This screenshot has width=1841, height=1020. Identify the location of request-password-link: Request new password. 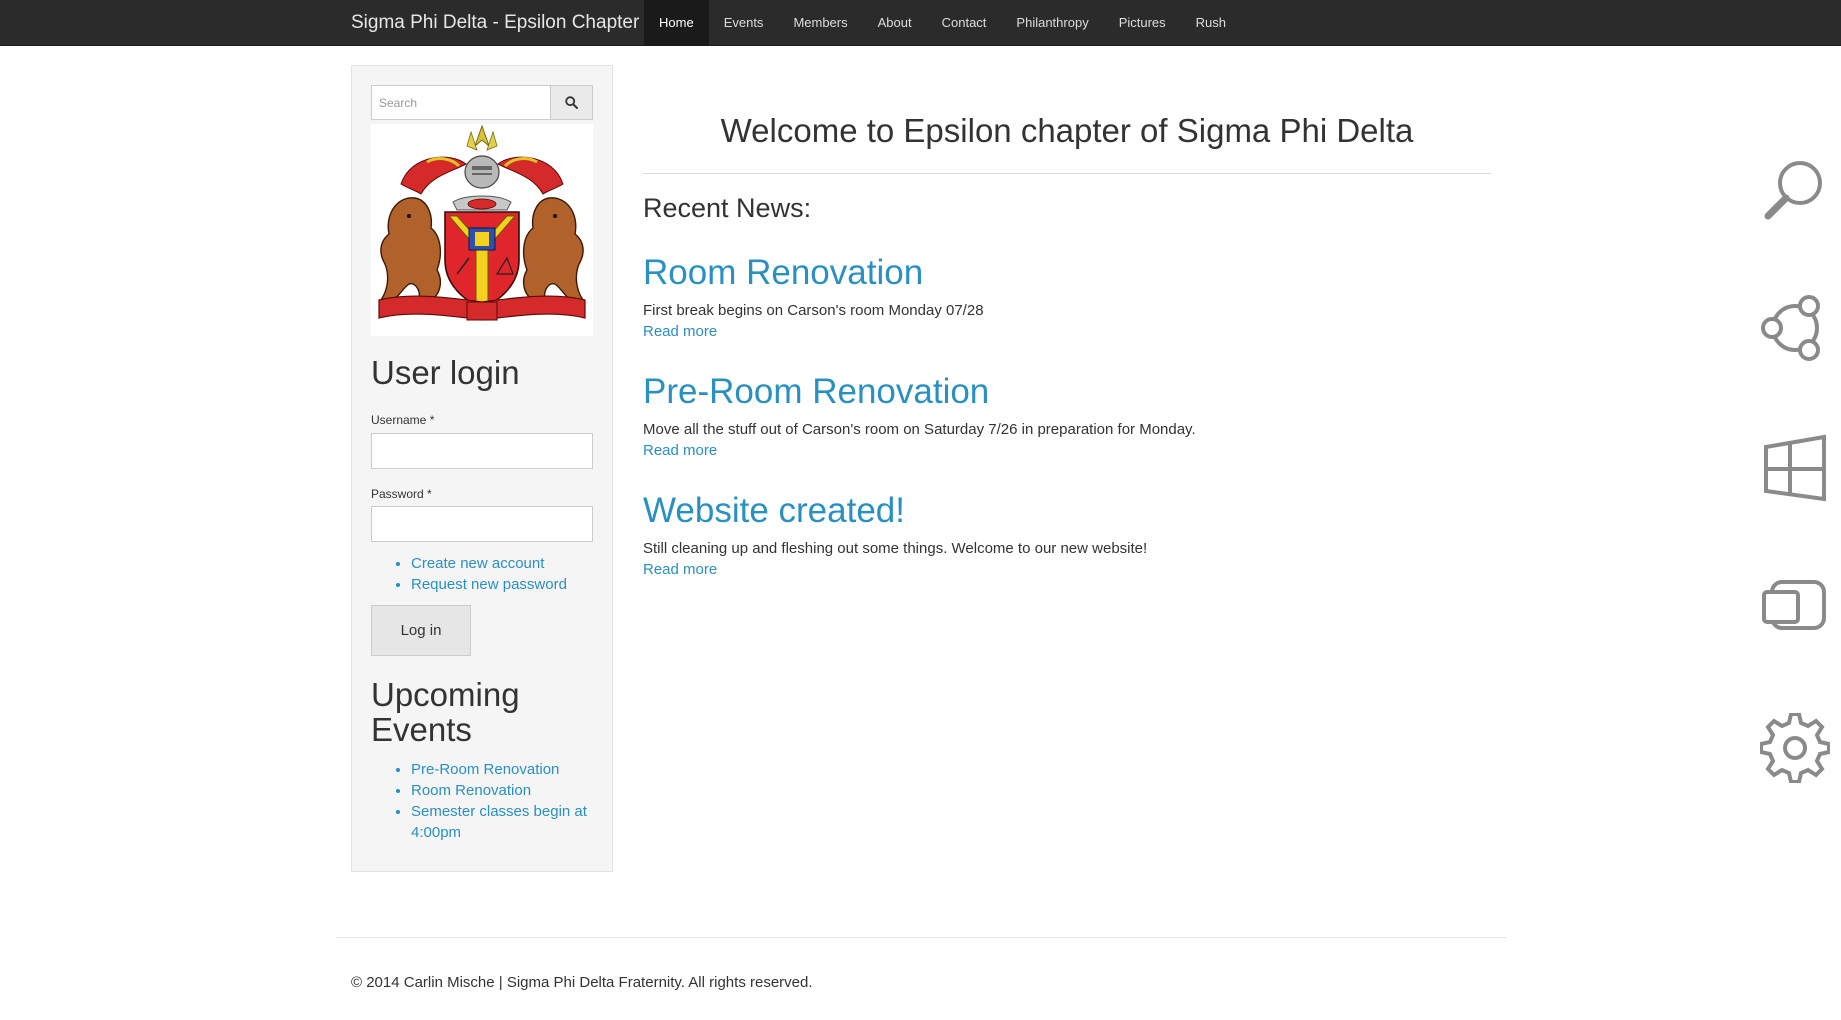
(489, 584).